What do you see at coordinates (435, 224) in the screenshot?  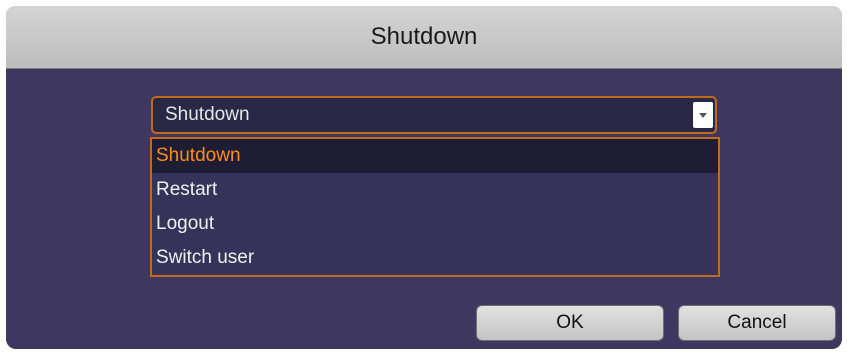 I see `option-logout: Logout` at bounding box center [435, 224].